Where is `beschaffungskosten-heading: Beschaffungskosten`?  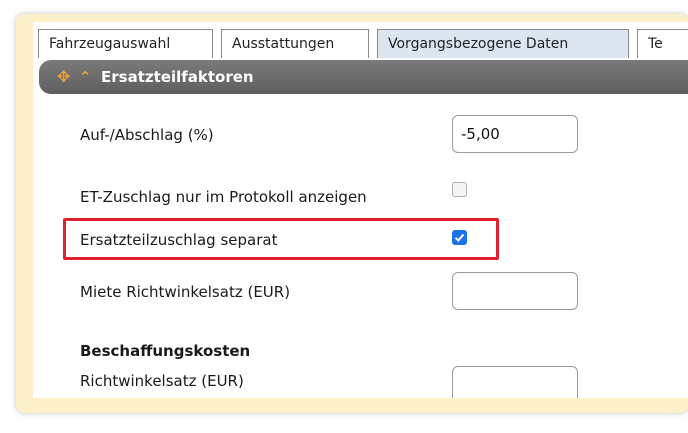
beschaffungskosten-heading: Beschaffungskosten is located at coordinates (165, 351).